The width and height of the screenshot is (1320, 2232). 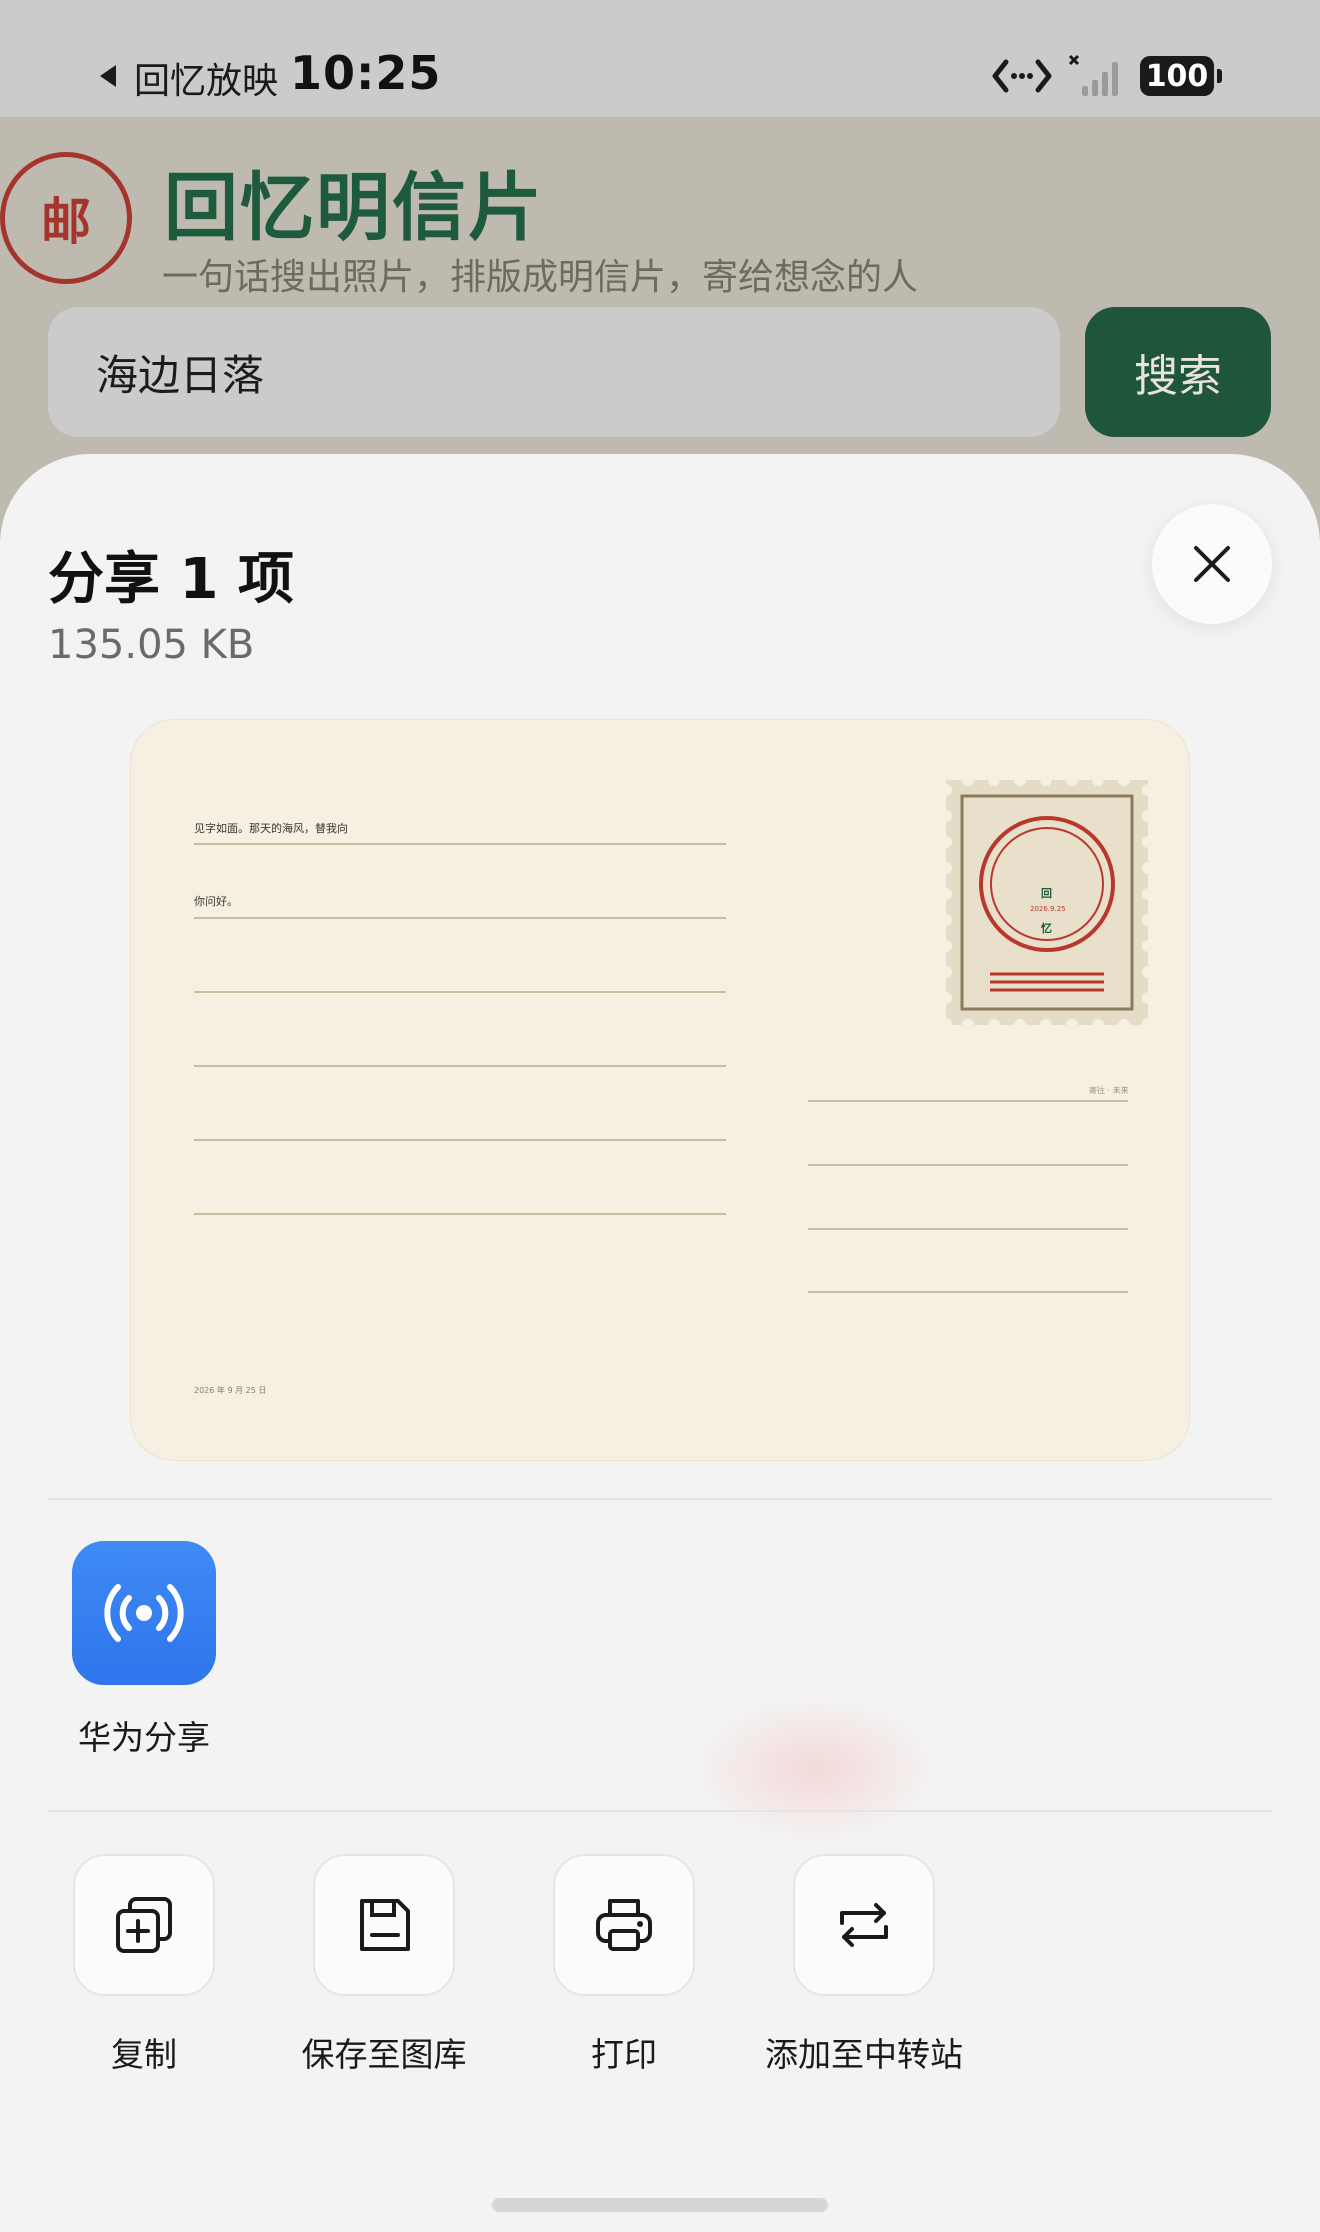 I want to click on battery-level: 100, so click(x=1177, y=76).